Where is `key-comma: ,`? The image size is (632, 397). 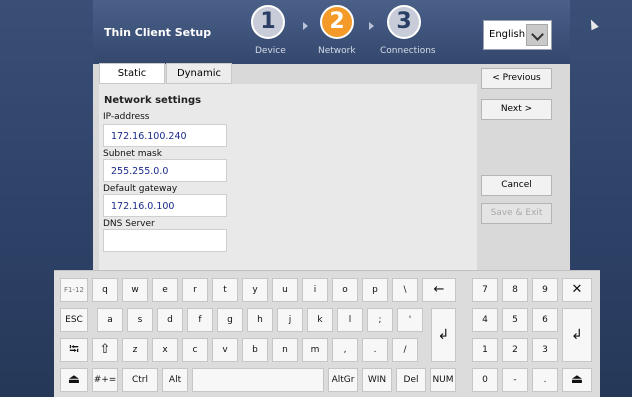 key-comma: , is located at coordinates (345, 350).